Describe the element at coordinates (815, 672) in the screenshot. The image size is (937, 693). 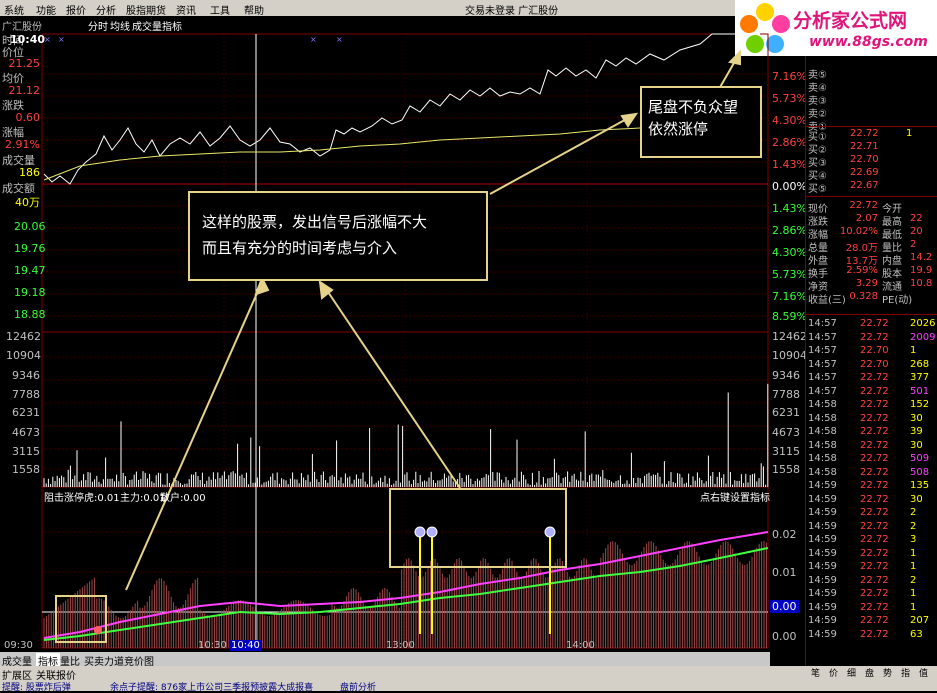
I see `right-tab: 笔` at that location.